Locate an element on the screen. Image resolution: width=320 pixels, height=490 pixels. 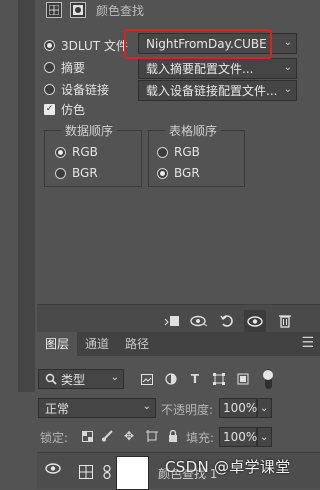
opacity-label: 不透明度: is located at coordinates (187, 410).